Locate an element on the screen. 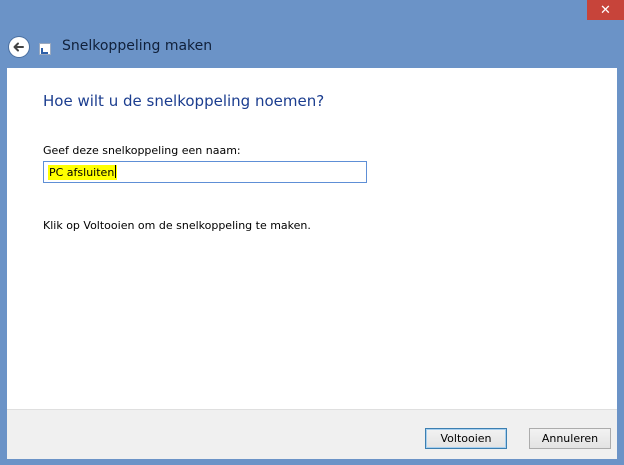 The height and width of the screenshot is (465, 624). window-title: Snelkoppeling maken is located at coordinates (137, 46).